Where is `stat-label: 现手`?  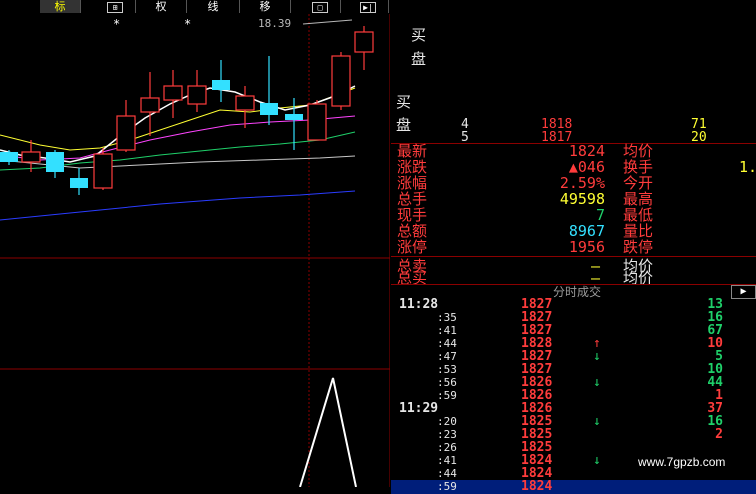
stat-label: 现手 is located at coordinates (412, 215).